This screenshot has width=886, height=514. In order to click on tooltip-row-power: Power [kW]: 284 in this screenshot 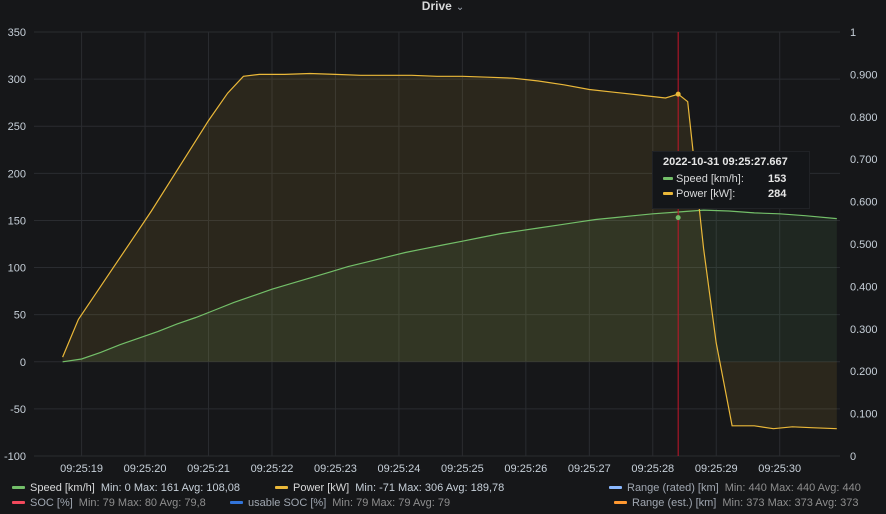, I will do `click(731, 194)`.